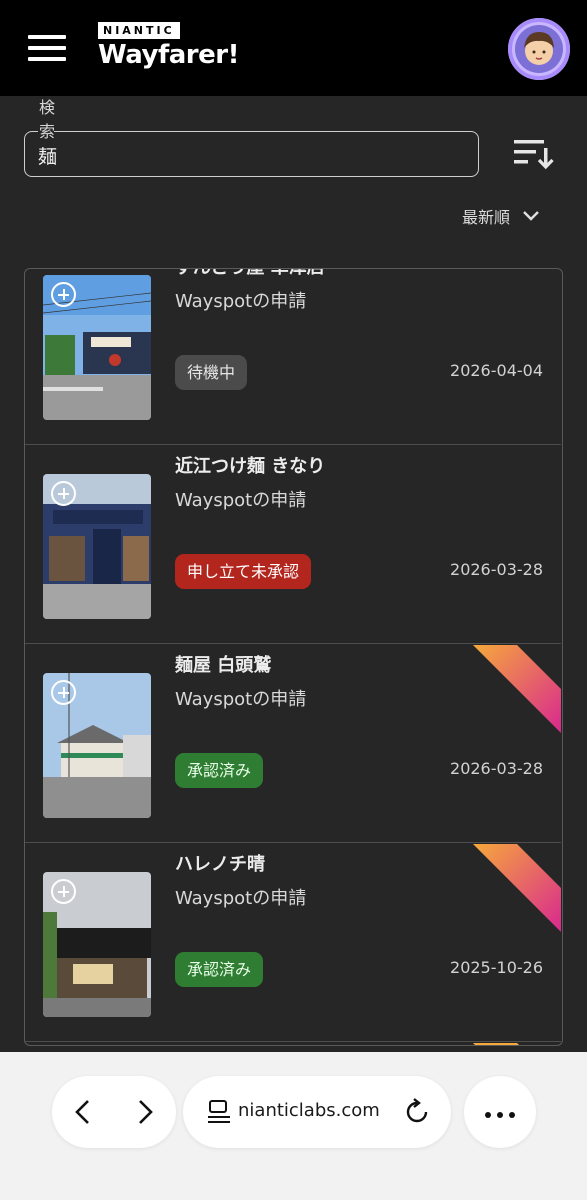 The height and width of the screenshot is (1200, 587). What do you see at coordinates (293, 1044) in the screenshot?
I see `nomination-card` at bounding box center [293, 1044].